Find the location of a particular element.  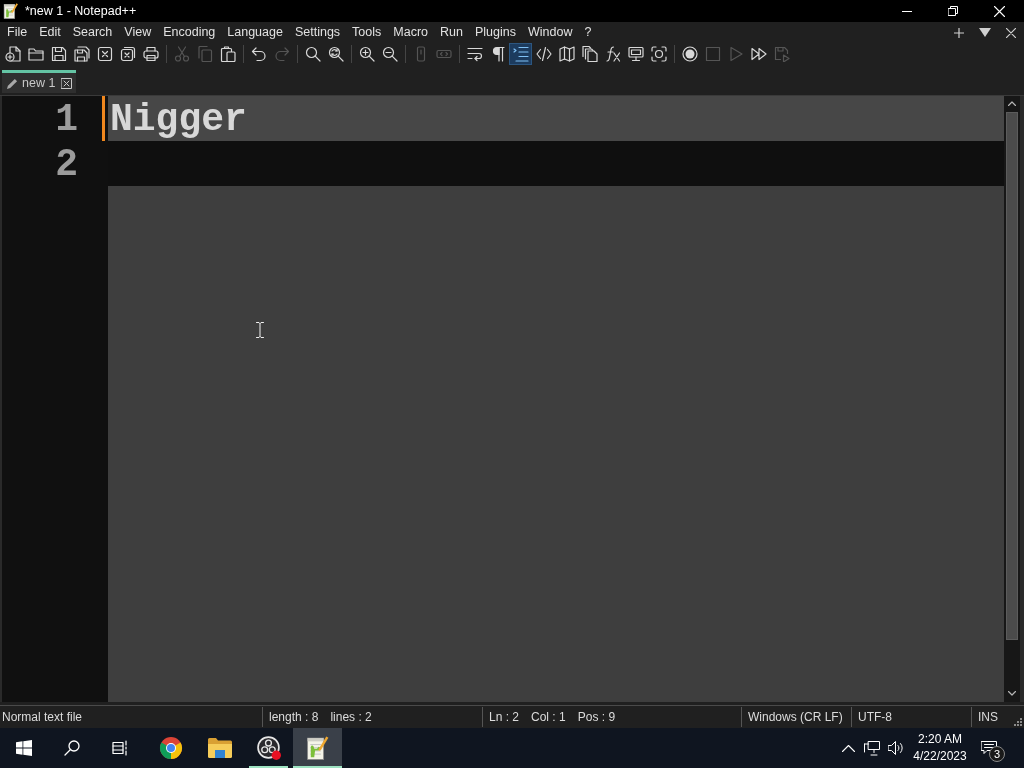

save-icon is located at coordinates (58, 54).